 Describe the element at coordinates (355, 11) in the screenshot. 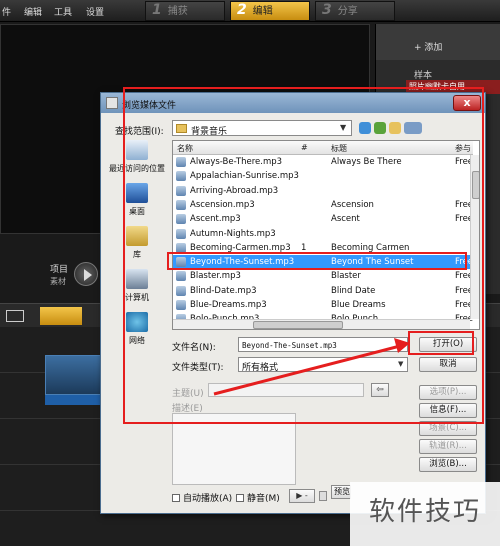

I see `step-tab-share: 3 分享` at that location.